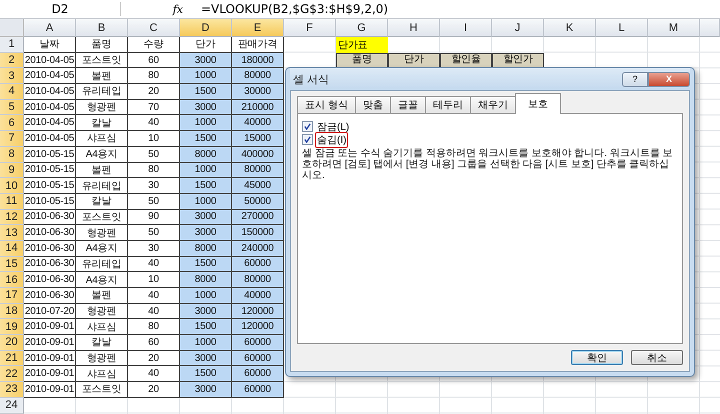  I want to click on table-cell: 80000, so click(258, 170).